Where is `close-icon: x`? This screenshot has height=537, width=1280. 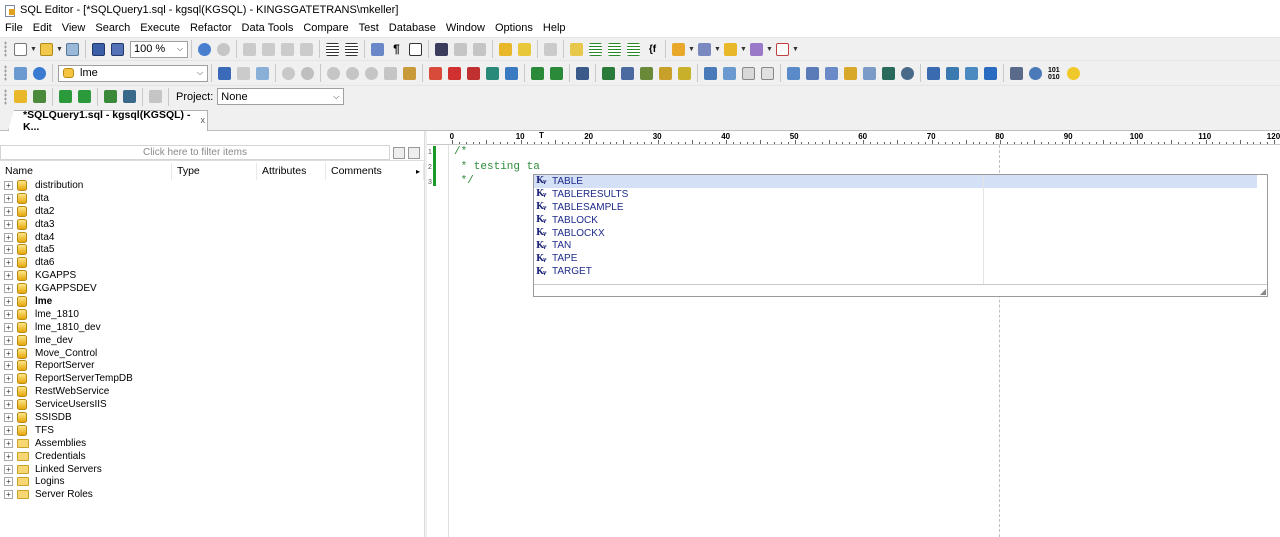
close-icon: x is located at coordinates (203, 120).